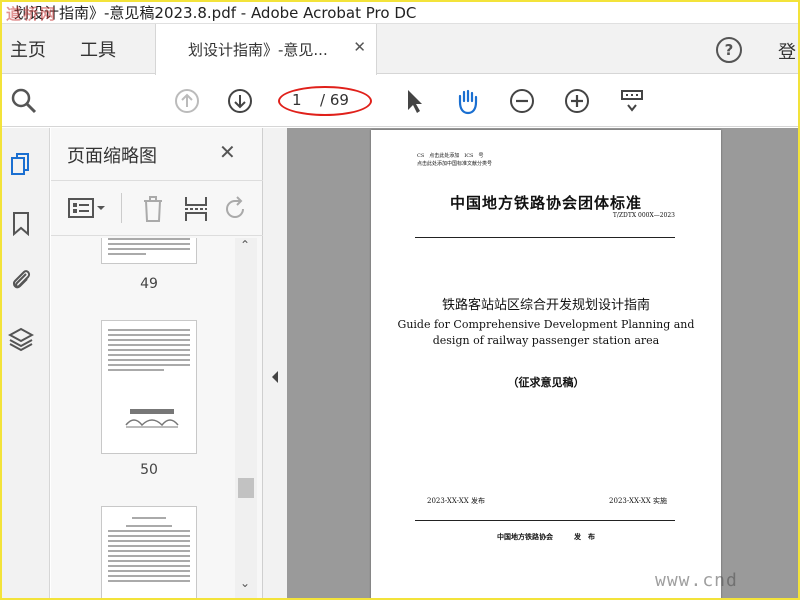 The height and width of the screenshot is (600, 800). I want to click on highlight-circle, so click(325, 101).